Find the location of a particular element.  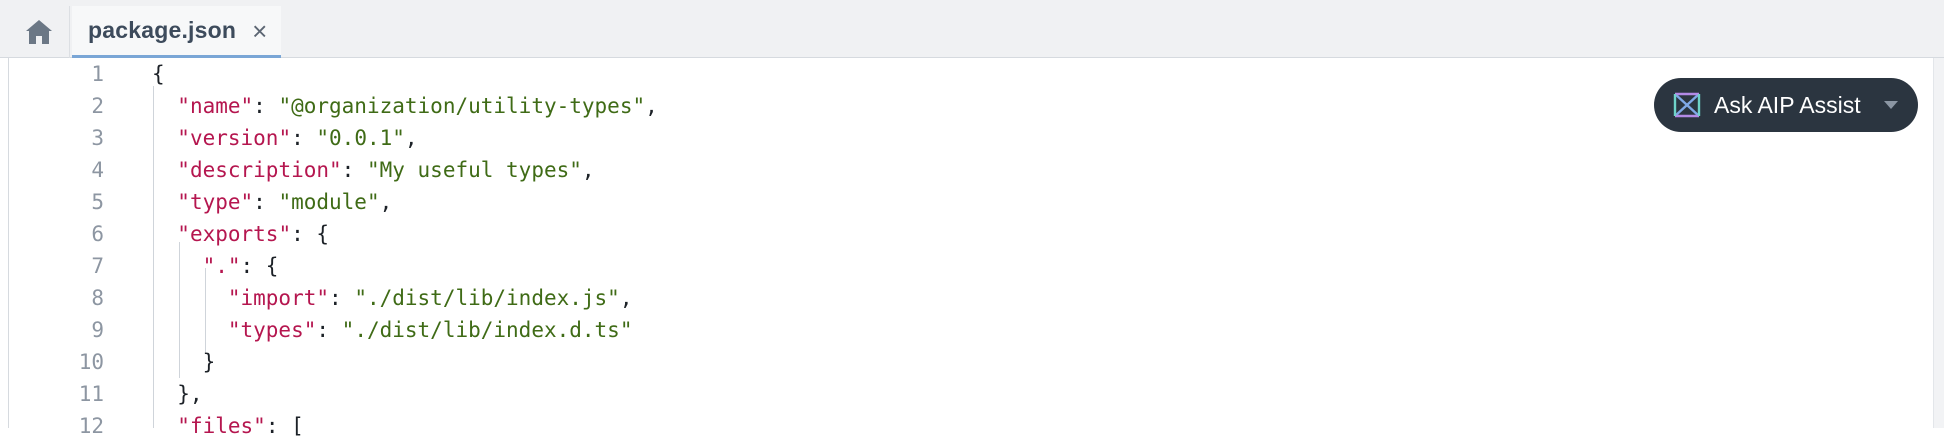

code-text: "types": "./dist/lib/index.d.ts" is located at coordinates (392, 330).